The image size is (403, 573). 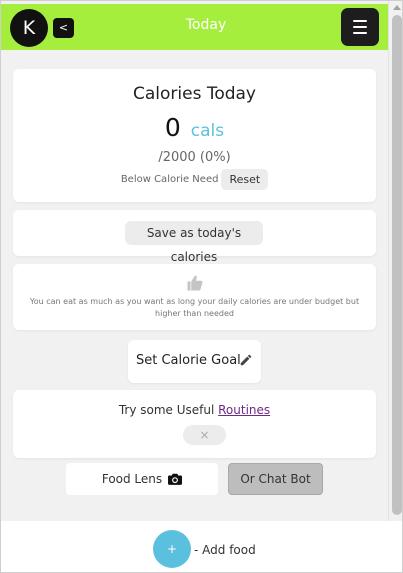 I want to click on routines-text: Try some Useful Routines, so click(x=194, y=410).